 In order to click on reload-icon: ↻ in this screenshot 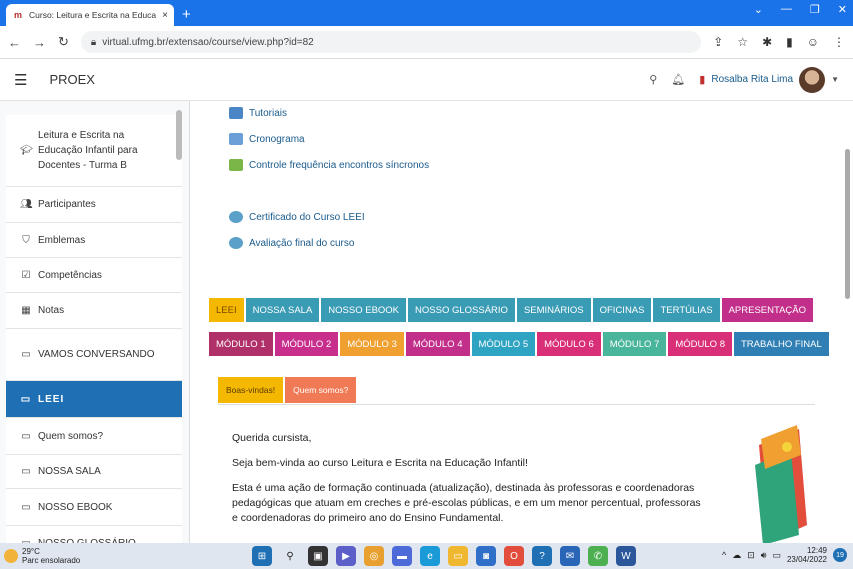, I will do `click(63, 42)`.